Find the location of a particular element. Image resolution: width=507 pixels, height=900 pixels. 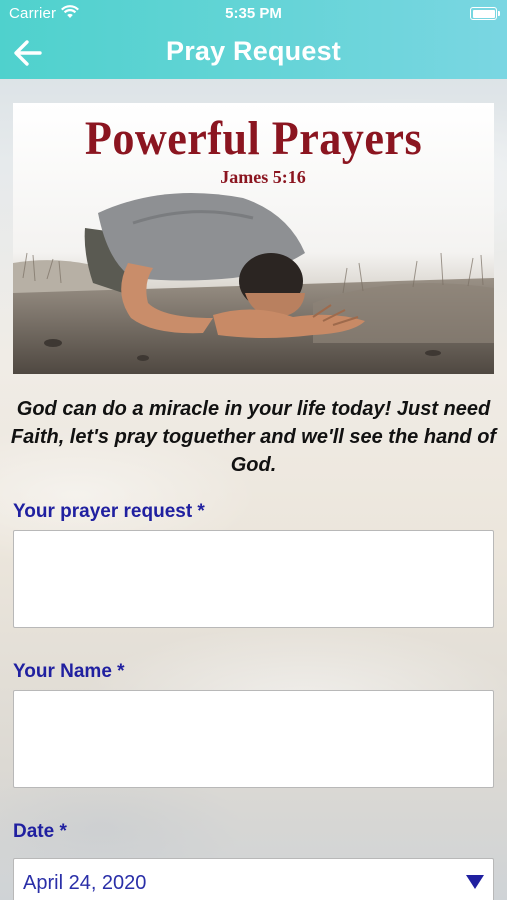

clock: 5:35 PM is located at coordinates (253, 13).